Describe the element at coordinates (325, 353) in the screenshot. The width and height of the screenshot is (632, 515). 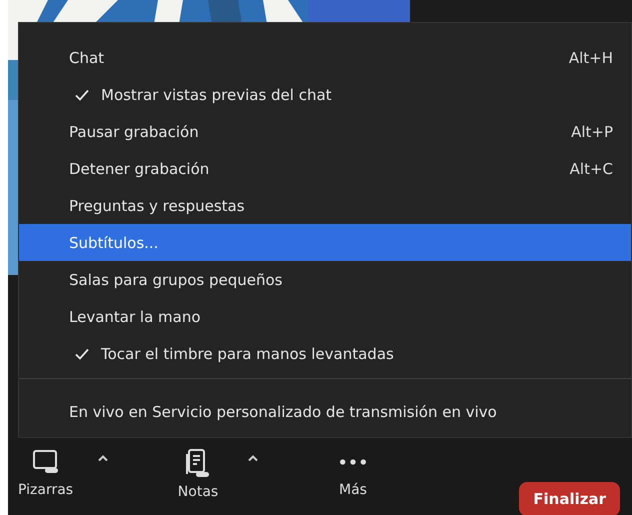
I see `menu-item: Tocar el timbre para manos levantadas` at that location.